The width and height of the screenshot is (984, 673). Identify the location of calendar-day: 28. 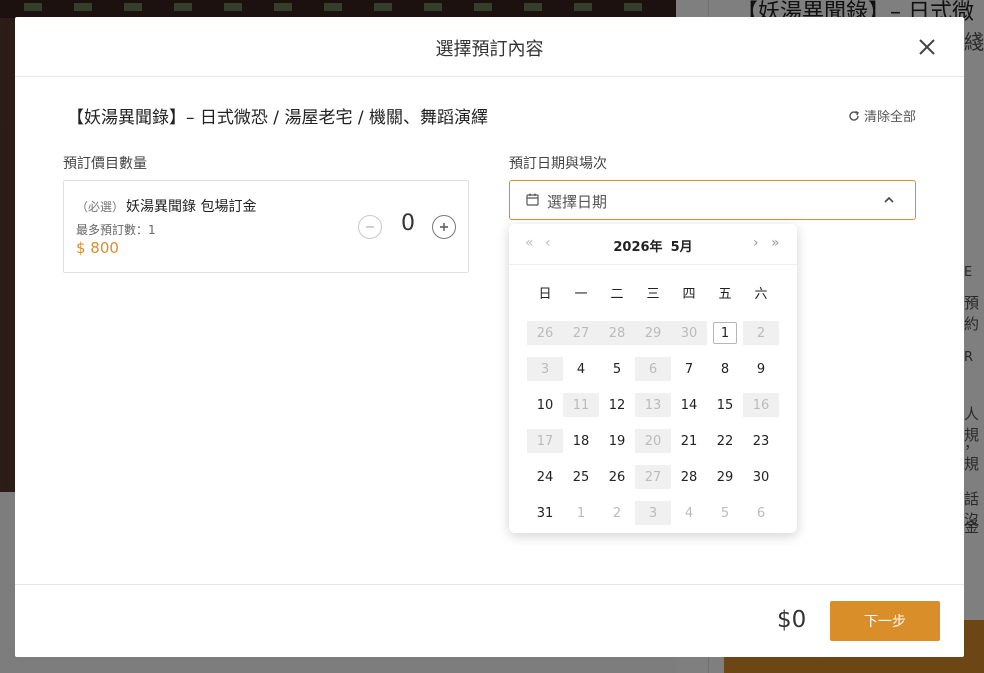
(689, 477).